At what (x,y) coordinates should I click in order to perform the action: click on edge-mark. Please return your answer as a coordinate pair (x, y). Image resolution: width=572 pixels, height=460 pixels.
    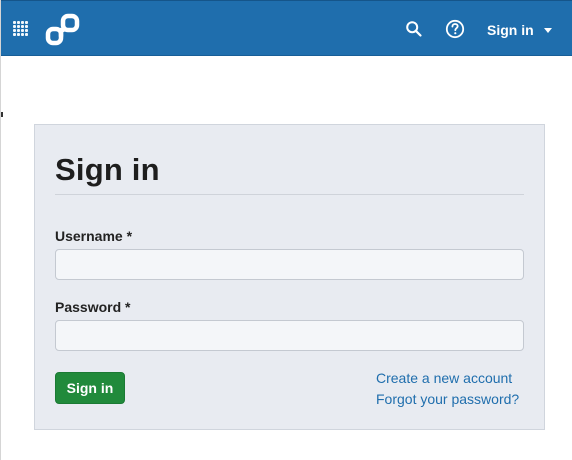
    Looking at the image, I should click on (2, 114).